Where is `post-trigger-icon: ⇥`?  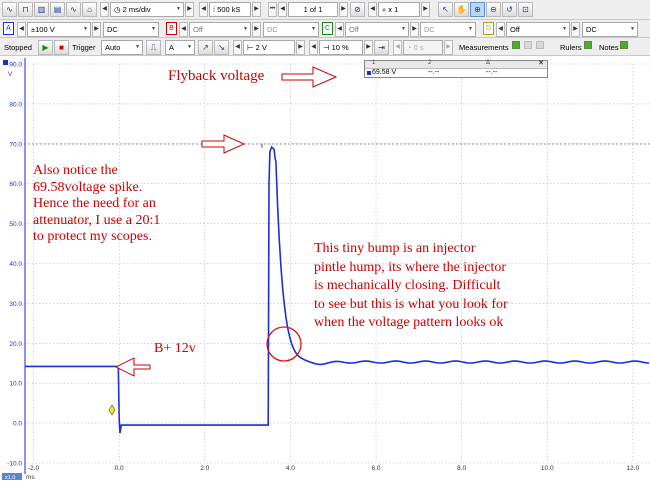
post-trigger-icon: ⇥ is located at coordinates (381, 47).